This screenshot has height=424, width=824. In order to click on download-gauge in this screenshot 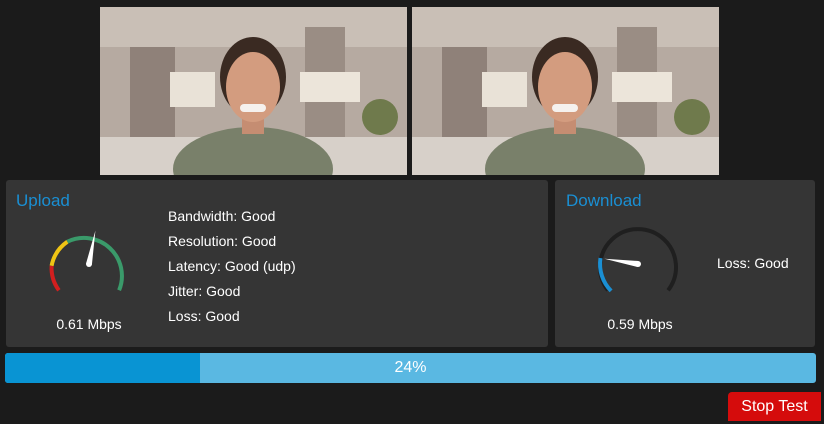, I will do `click(638, 260)`.